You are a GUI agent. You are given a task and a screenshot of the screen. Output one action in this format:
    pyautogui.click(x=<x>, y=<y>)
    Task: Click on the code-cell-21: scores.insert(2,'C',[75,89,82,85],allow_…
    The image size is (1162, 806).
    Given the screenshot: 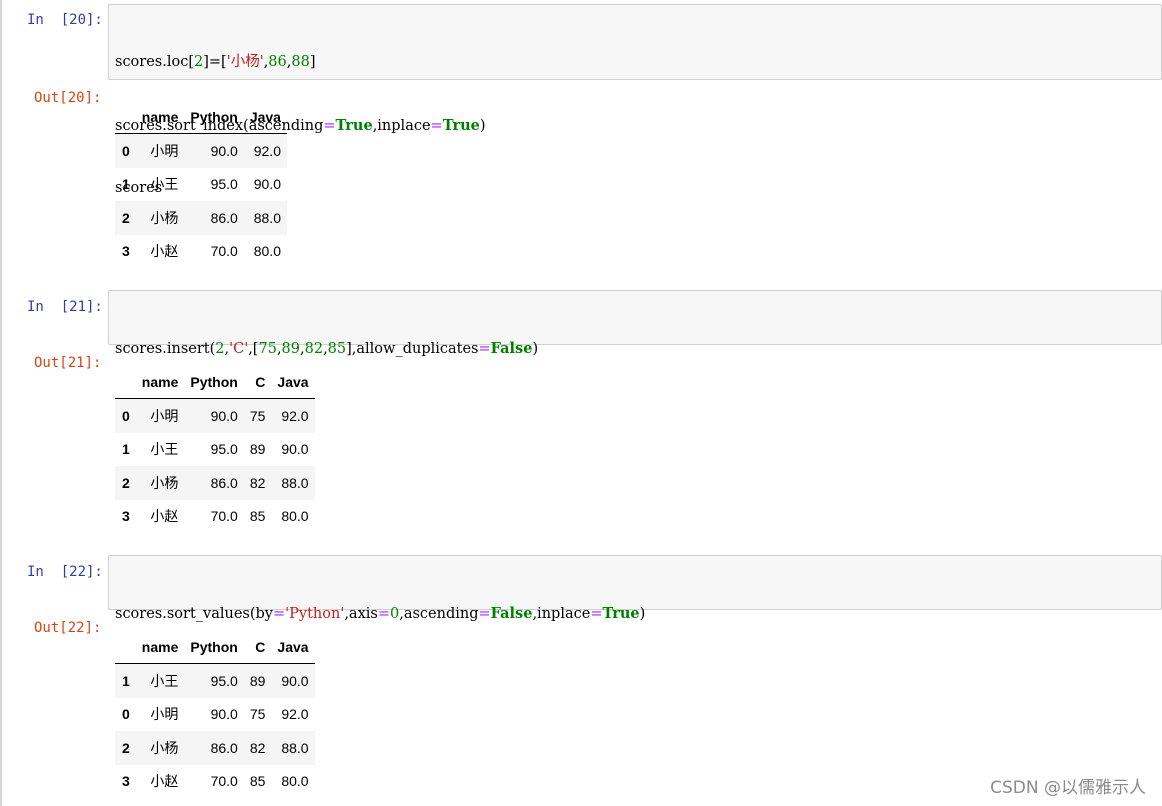 What is the action you would take?
    pyautogui.click(x=635, y=354)
    